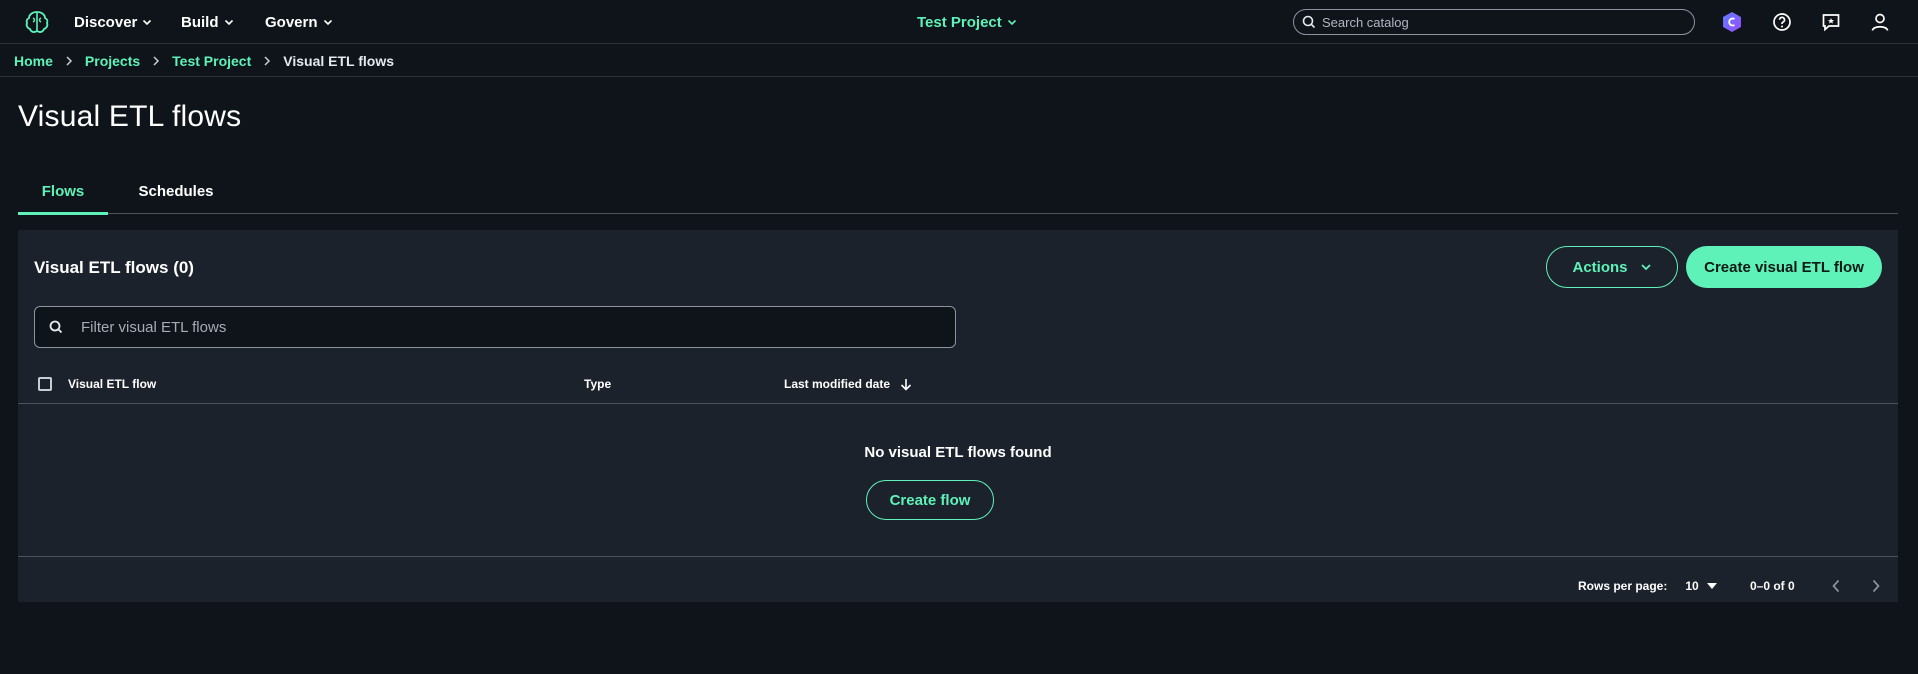  What do you see at coordinates (906, 384) in the screenshot?
I see `arrow-down-sort-icon` at bounding box center [906, 384].